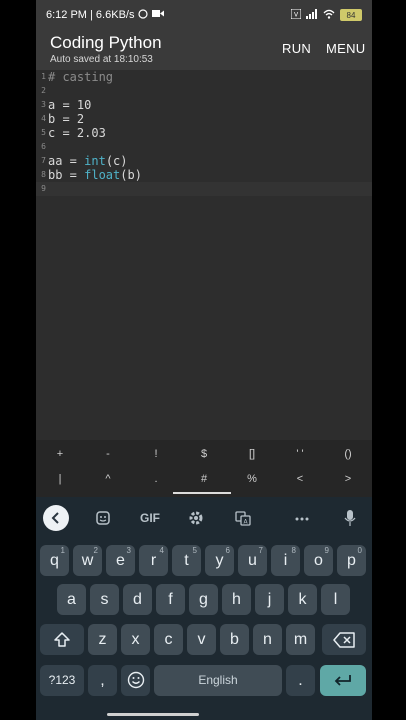 The width and height of the screenshot is (406, 720). I want to click on symbols-key: ?123, so click(62, 680).